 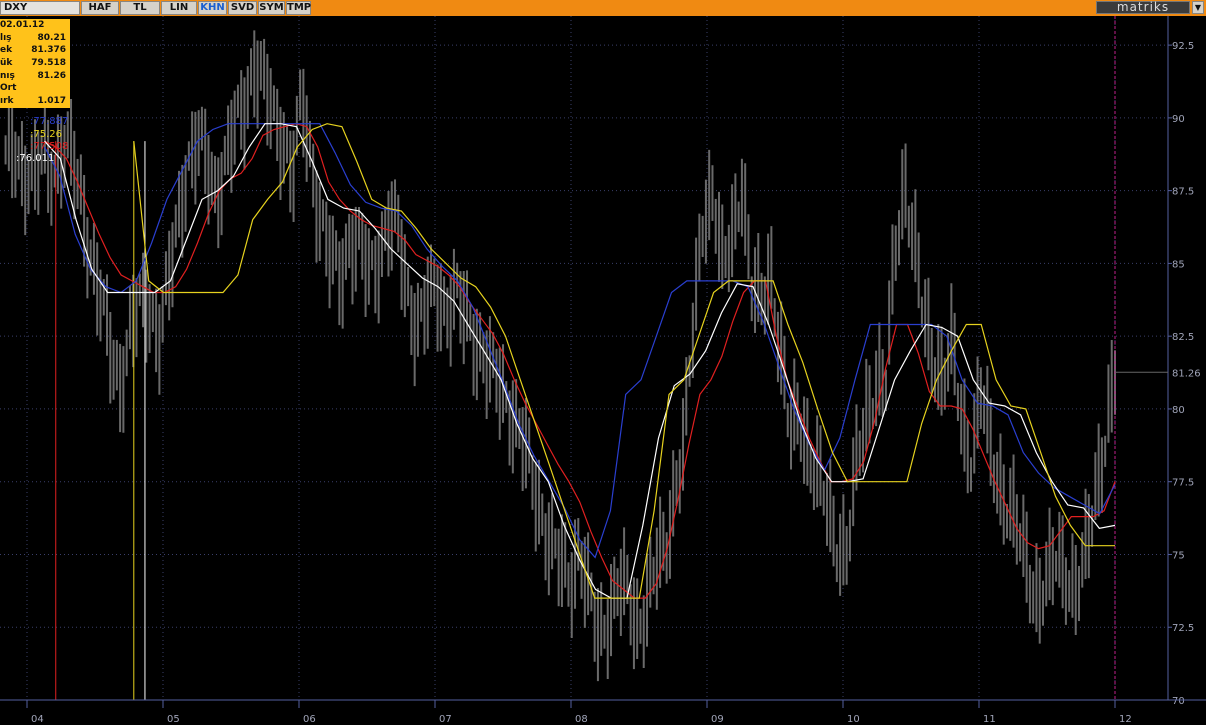 I want to click on info-label: ük, so click(x=6, y=63).